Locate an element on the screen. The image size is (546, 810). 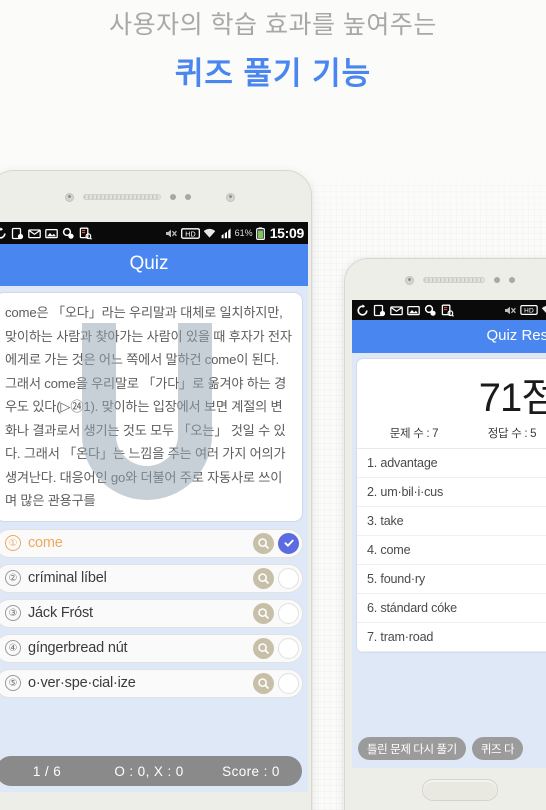
list-item: 5. found·ry is located at coordinates (451, 579).